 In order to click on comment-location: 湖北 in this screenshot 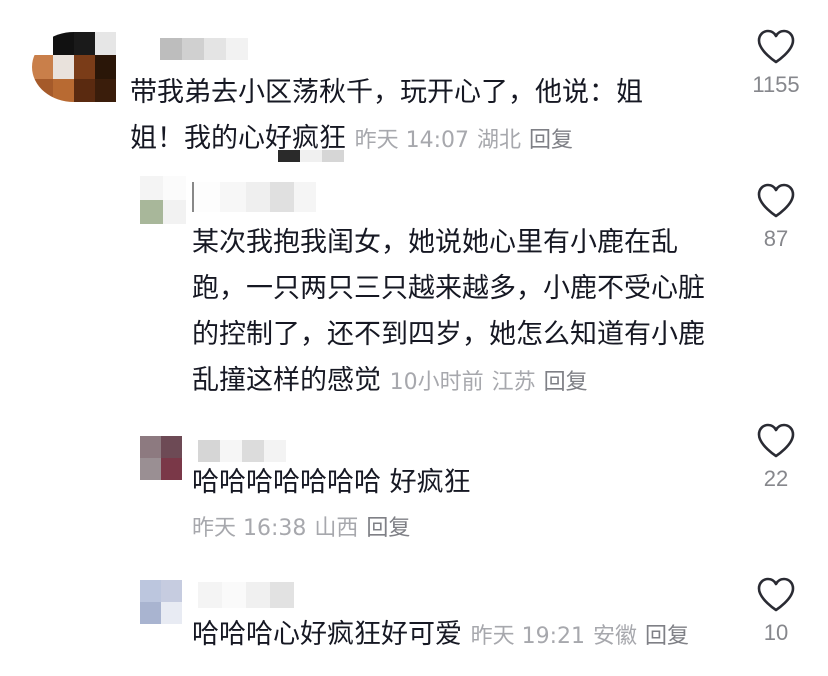, I will do `click(499, 140)`.